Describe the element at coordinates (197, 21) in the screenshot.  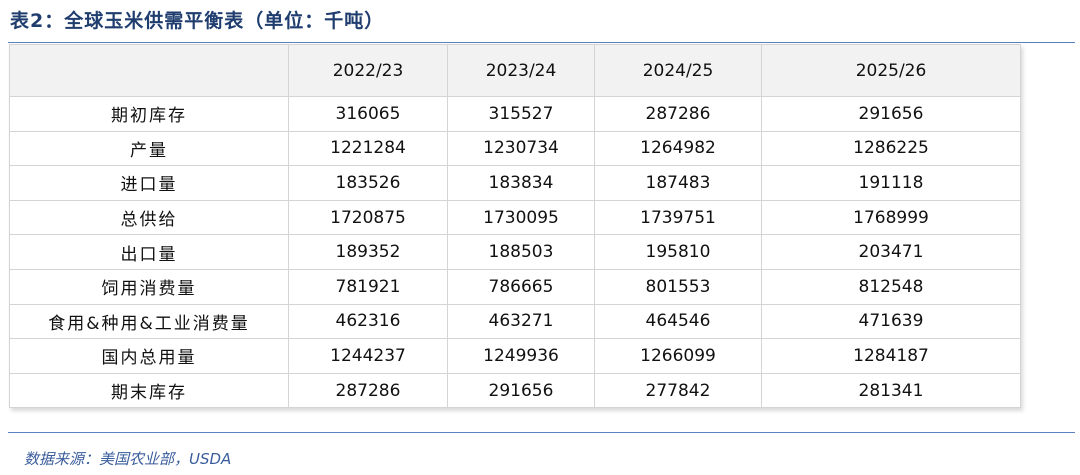
I see `table-title: 表2：全球玉米供需平衡表（单位：千吨）` at that location.